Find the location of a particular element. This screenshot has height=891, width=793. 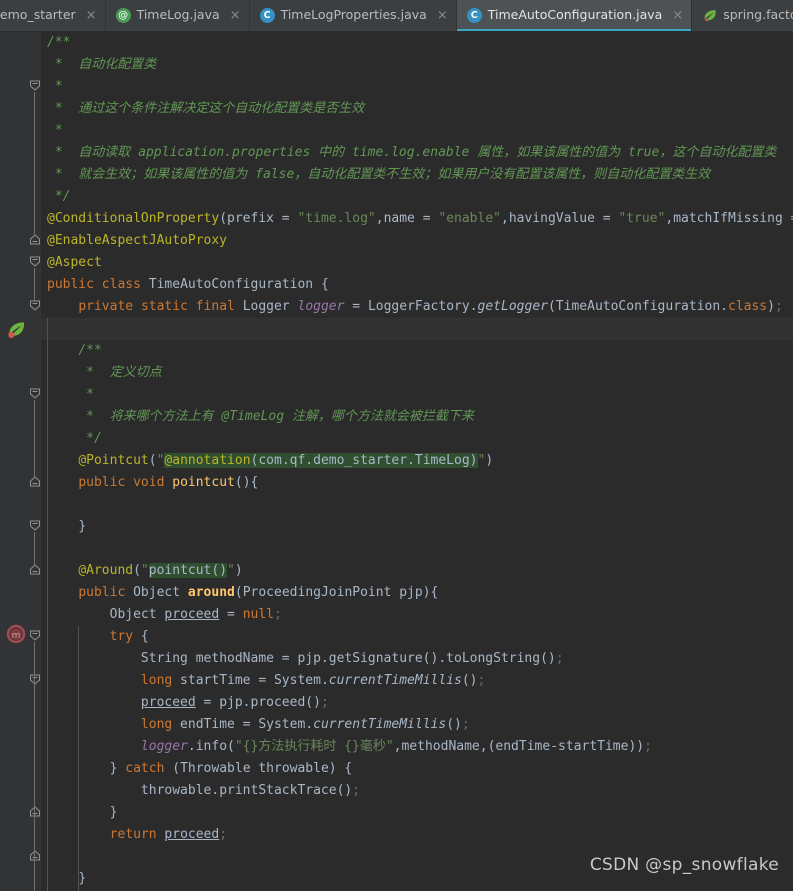

tab-timelog-java: @ TimeLog.java × is located at coordinates (177, 15).